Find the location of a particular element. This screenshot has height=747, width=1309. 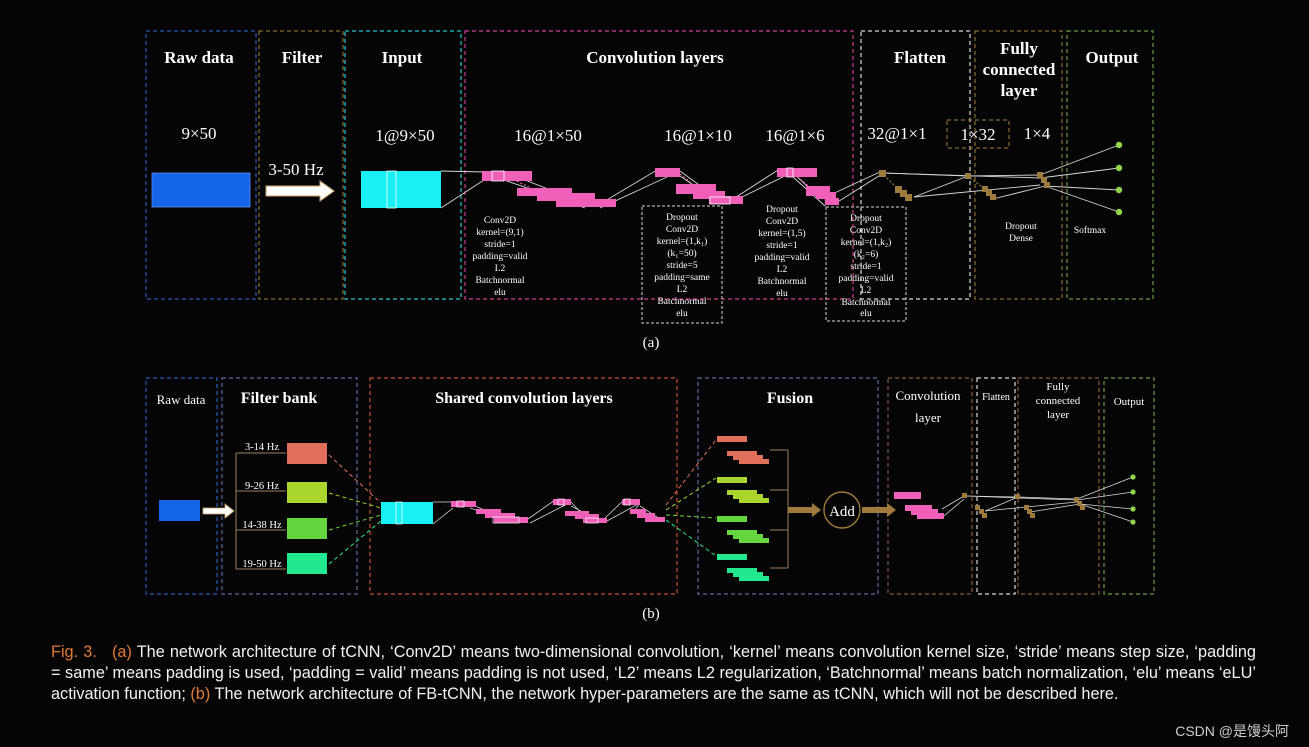

input-block is located at coordinates (401, 189).